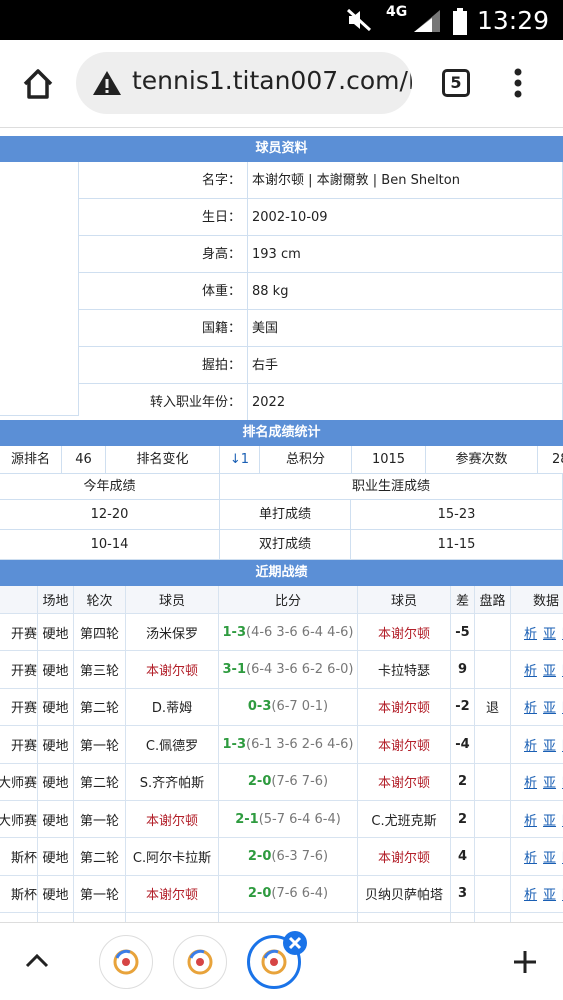 The image size is (563, 1000). What do you see at coordinates (19, 894) in the screenshot?
I see `match-event: 斯杯` at bounding box center [19, 894].